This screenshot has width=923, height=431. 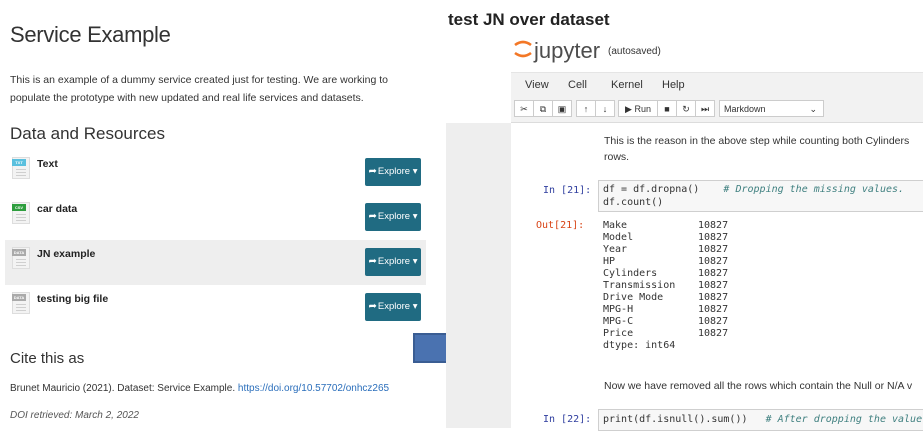 I want to click on notebook-heading: test JN over dataset, so click(x=529, y=19).